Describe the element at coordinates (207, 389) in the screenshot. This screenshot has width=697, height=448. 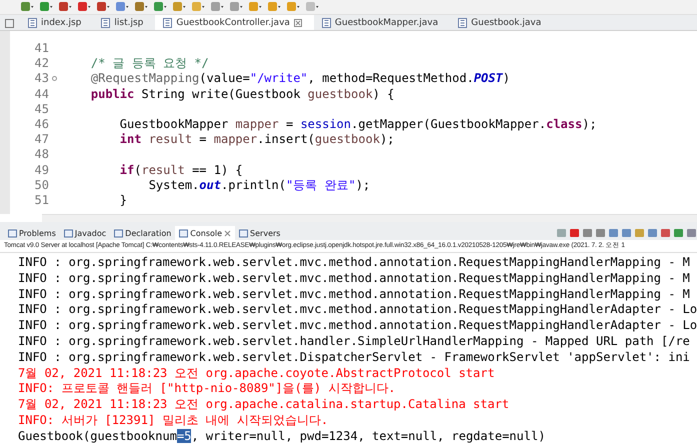
I see `console-line: INFO: 프로토콜 핸들러 ["http-nio-8089"]을(를) 시작합니다.` at that location.